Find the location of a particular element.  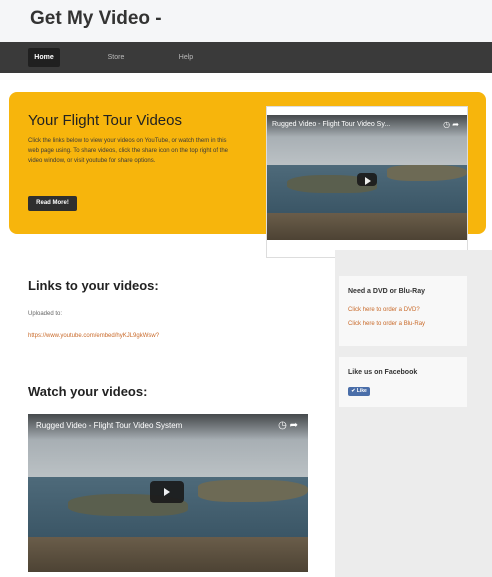

nav-store: Store is located at coordinates (116, 57).